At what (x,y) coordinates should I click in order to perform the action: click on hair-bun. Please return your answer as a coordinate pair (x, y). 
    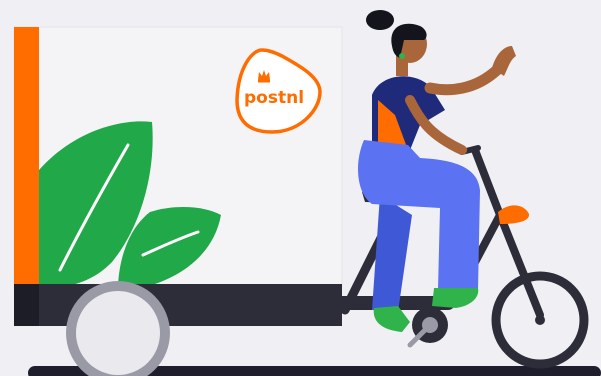
    Looking at the image, I should click on (380, 20).